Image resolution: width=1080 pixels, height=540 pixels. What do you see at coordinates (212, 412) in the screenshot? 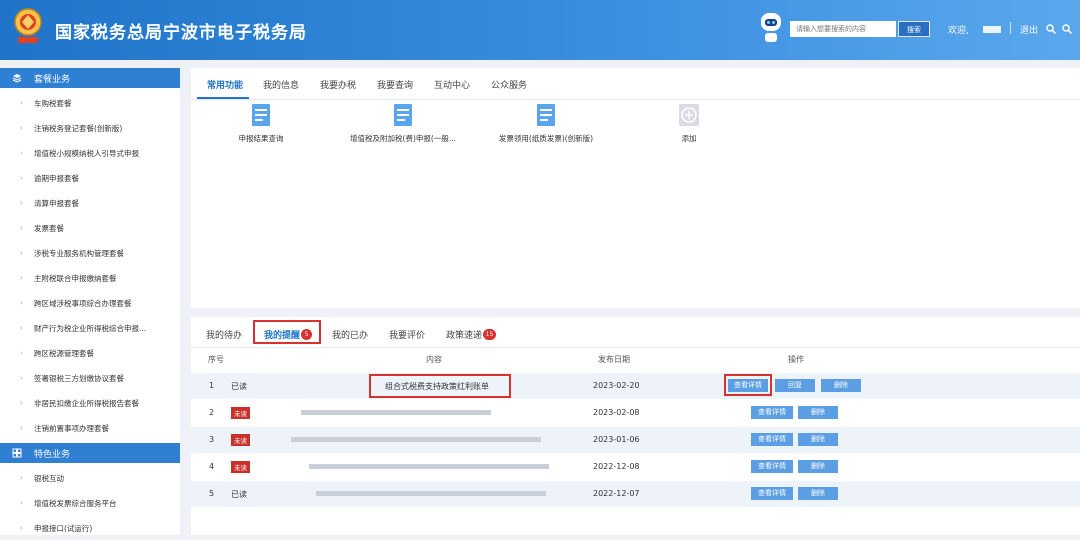
I see `row-number: 2` at bounding box center [212, 412].